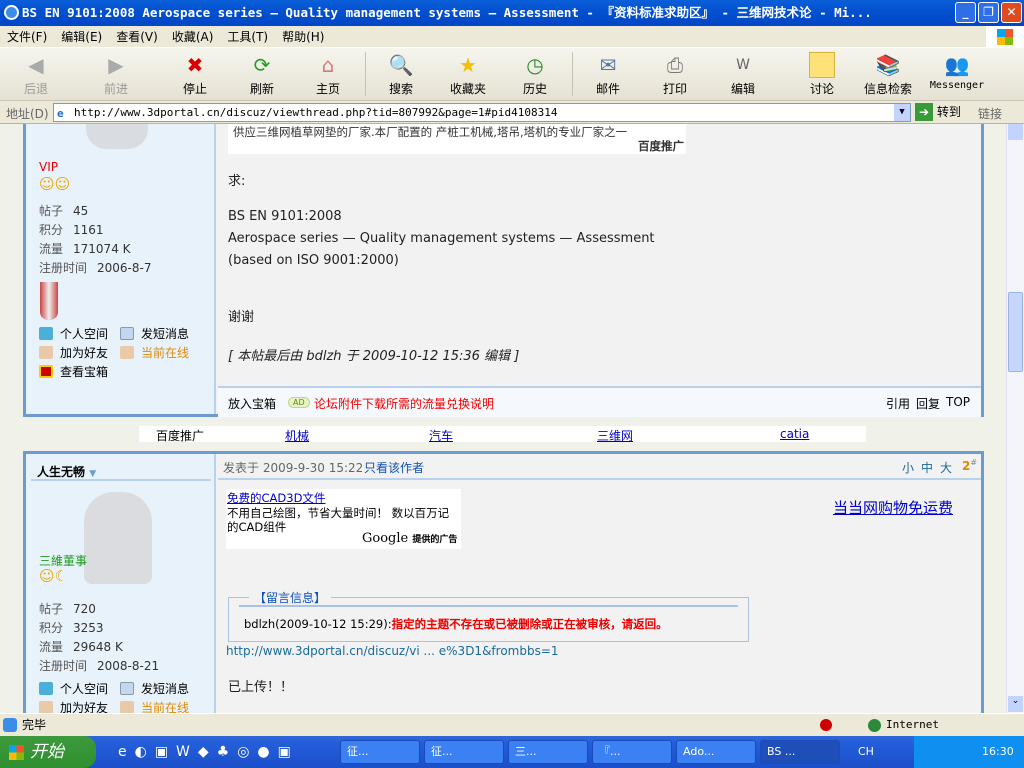 The height and width of the screenshot is (768, 1024). Describe the element at coordinates (898, 403) in the screenshot. I see `quote-button: 引用` at that location.